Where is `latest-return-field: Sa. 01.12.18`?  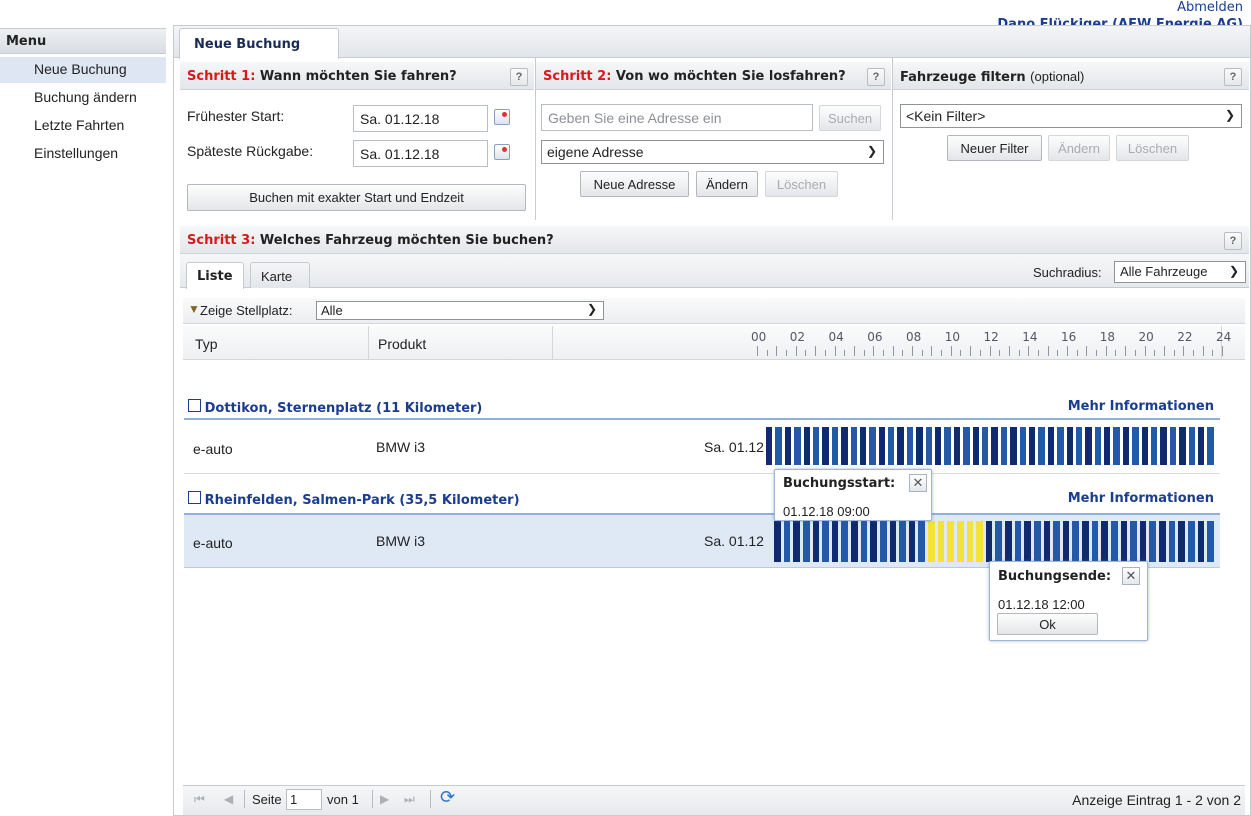
latest-return-field: Sa. 01.12.18 is located at coordinates (420, 153).